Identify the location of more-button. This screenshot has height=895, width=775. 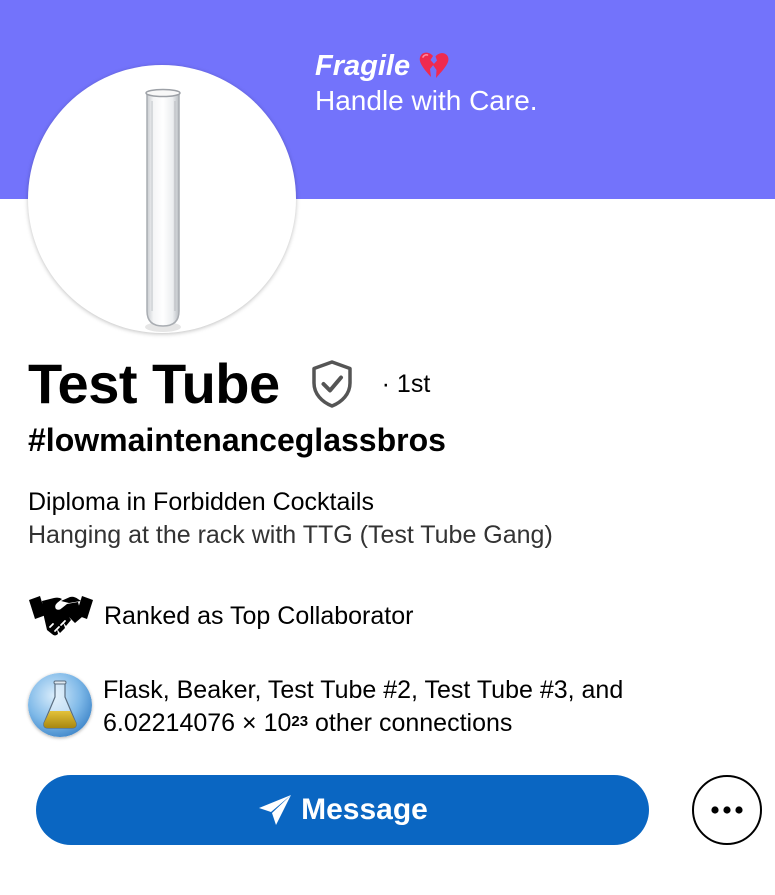
(727, 810).